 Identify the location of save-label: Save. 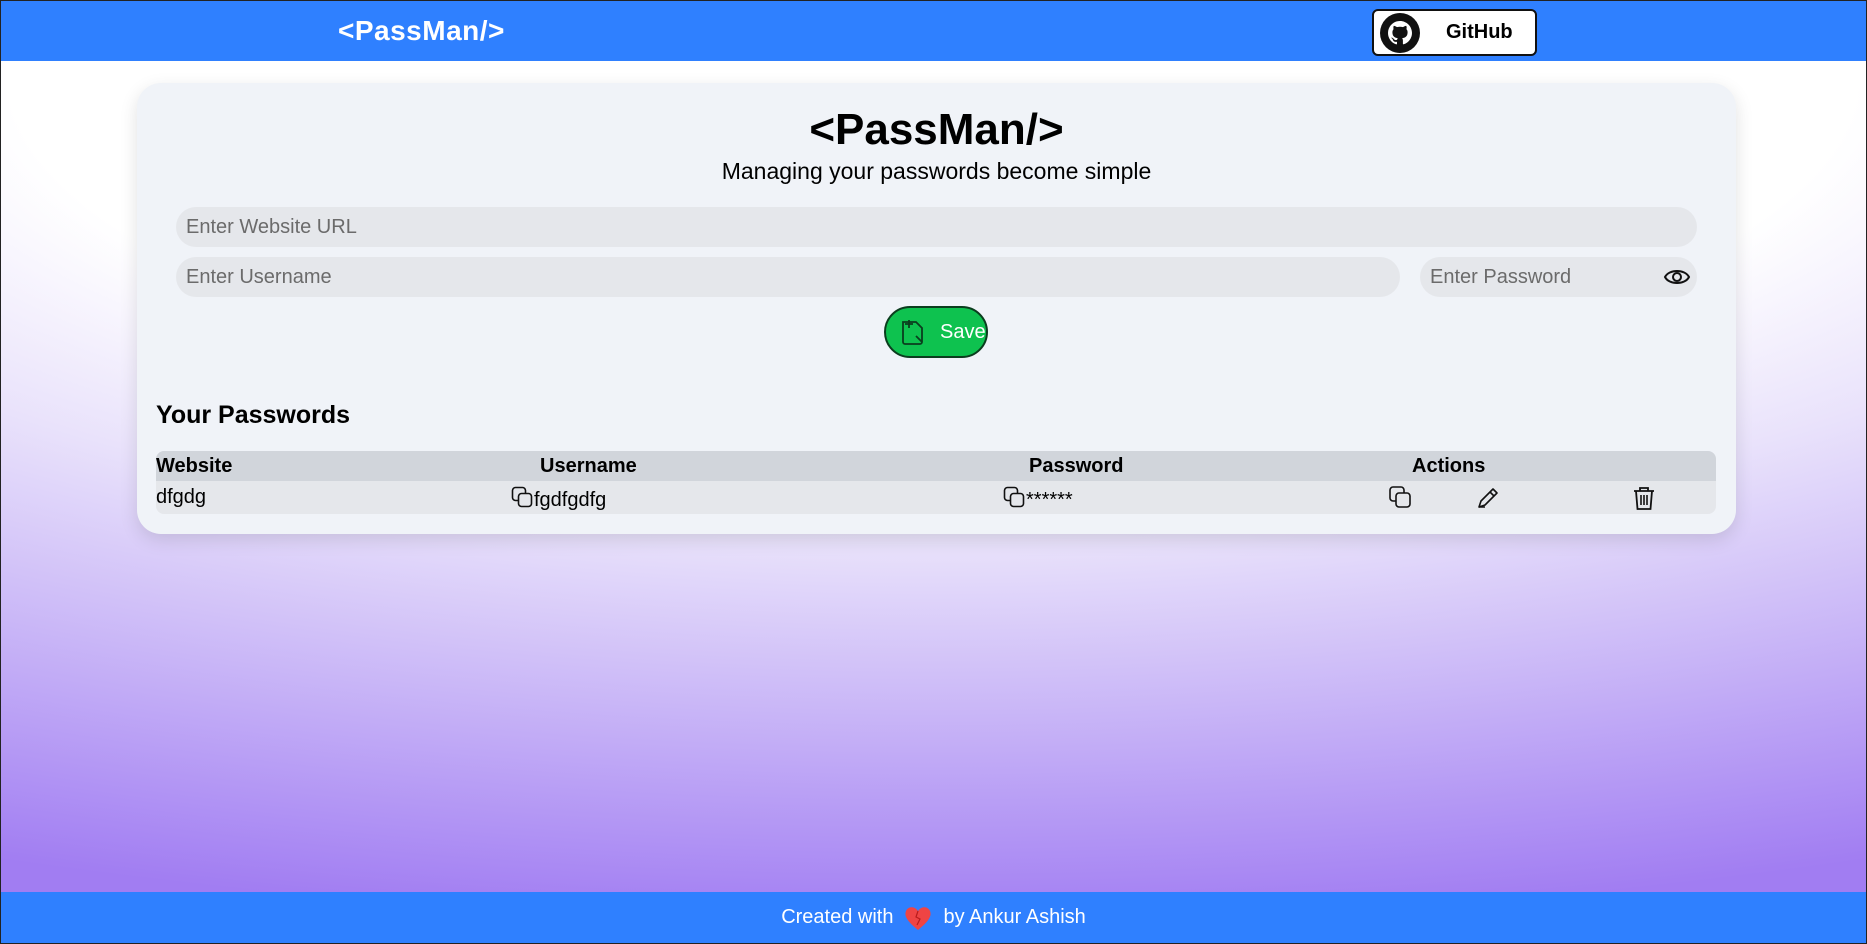
(963, 331).